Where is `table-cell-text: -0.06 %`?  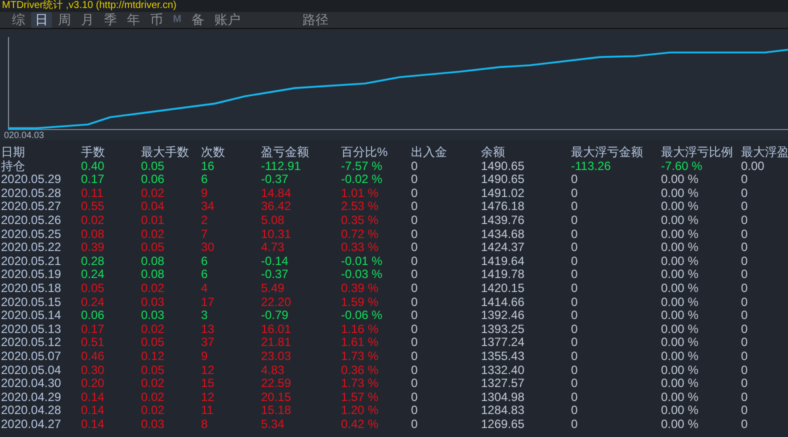
table-cell-text: -0.06 % is located at coordinates (362, 316).